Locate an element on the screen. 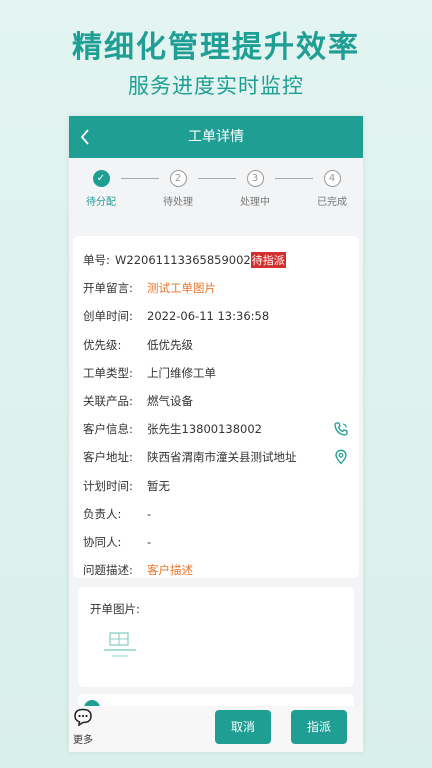  step-number: 3 is located at coordinates (255, 178).